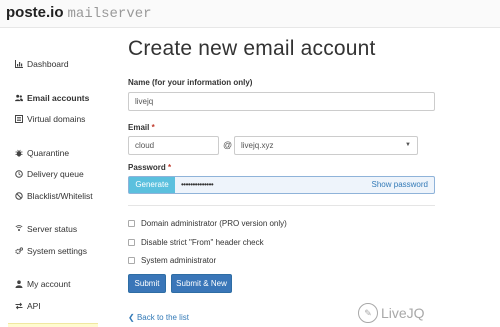  I want to click on top-navbar: poste.io mailserver, so click(250, 14).